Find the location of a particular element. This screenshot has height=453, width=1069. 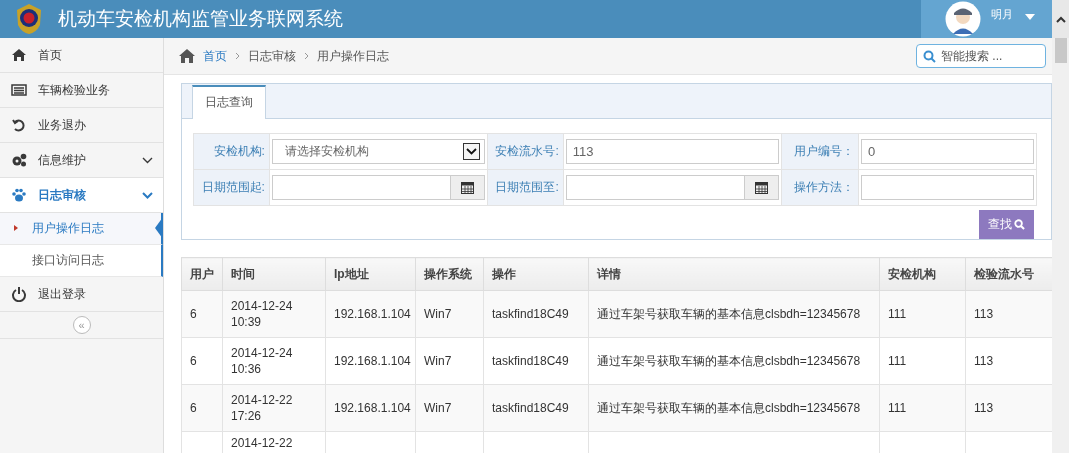

field-label: 日期范围至: is located at coordinates (527, 187).